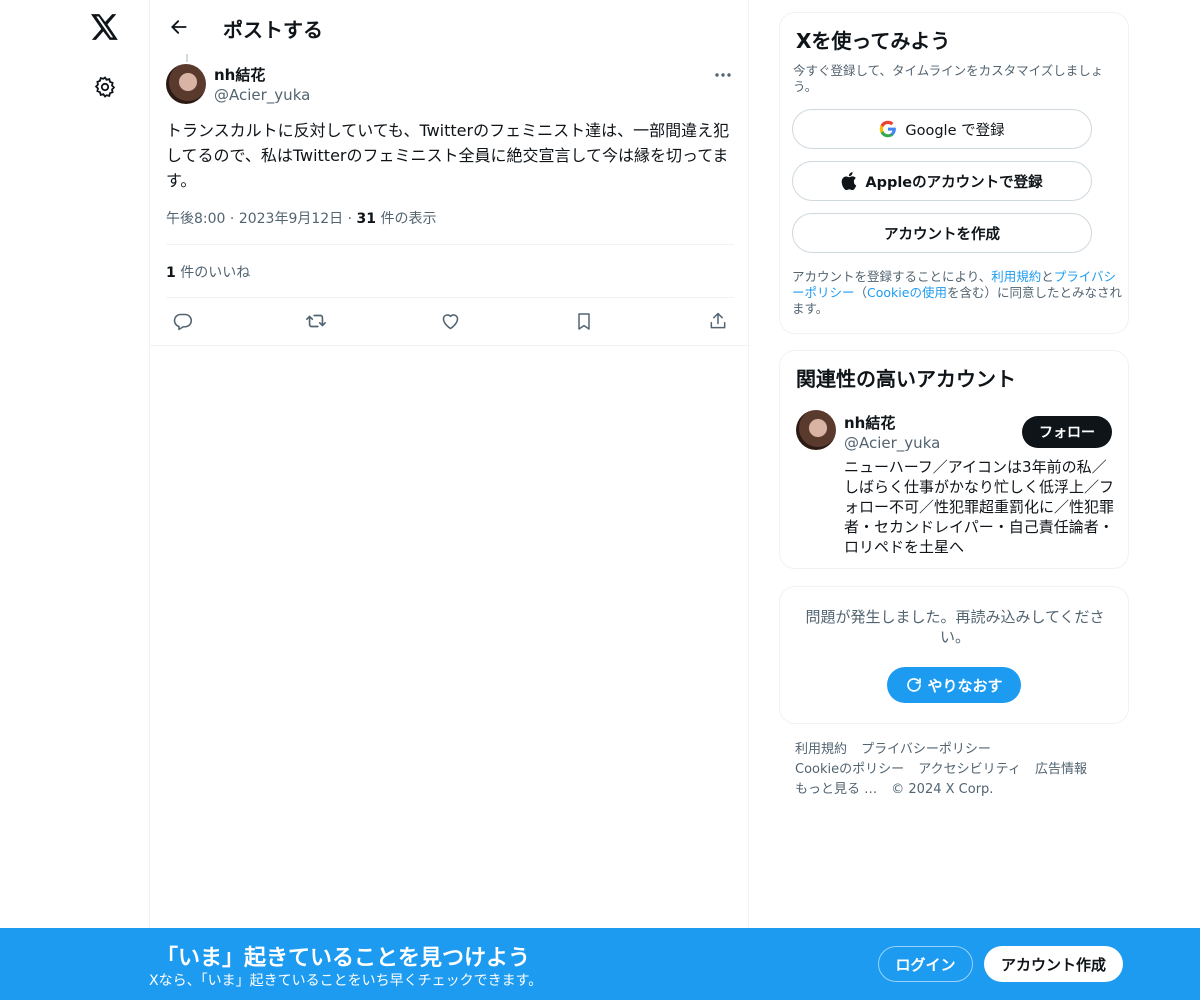  What do you see at coordinates (955, 130) in the screenshot?
I see `google-signup-label: Google で登録` at bounding box center [955, 130].